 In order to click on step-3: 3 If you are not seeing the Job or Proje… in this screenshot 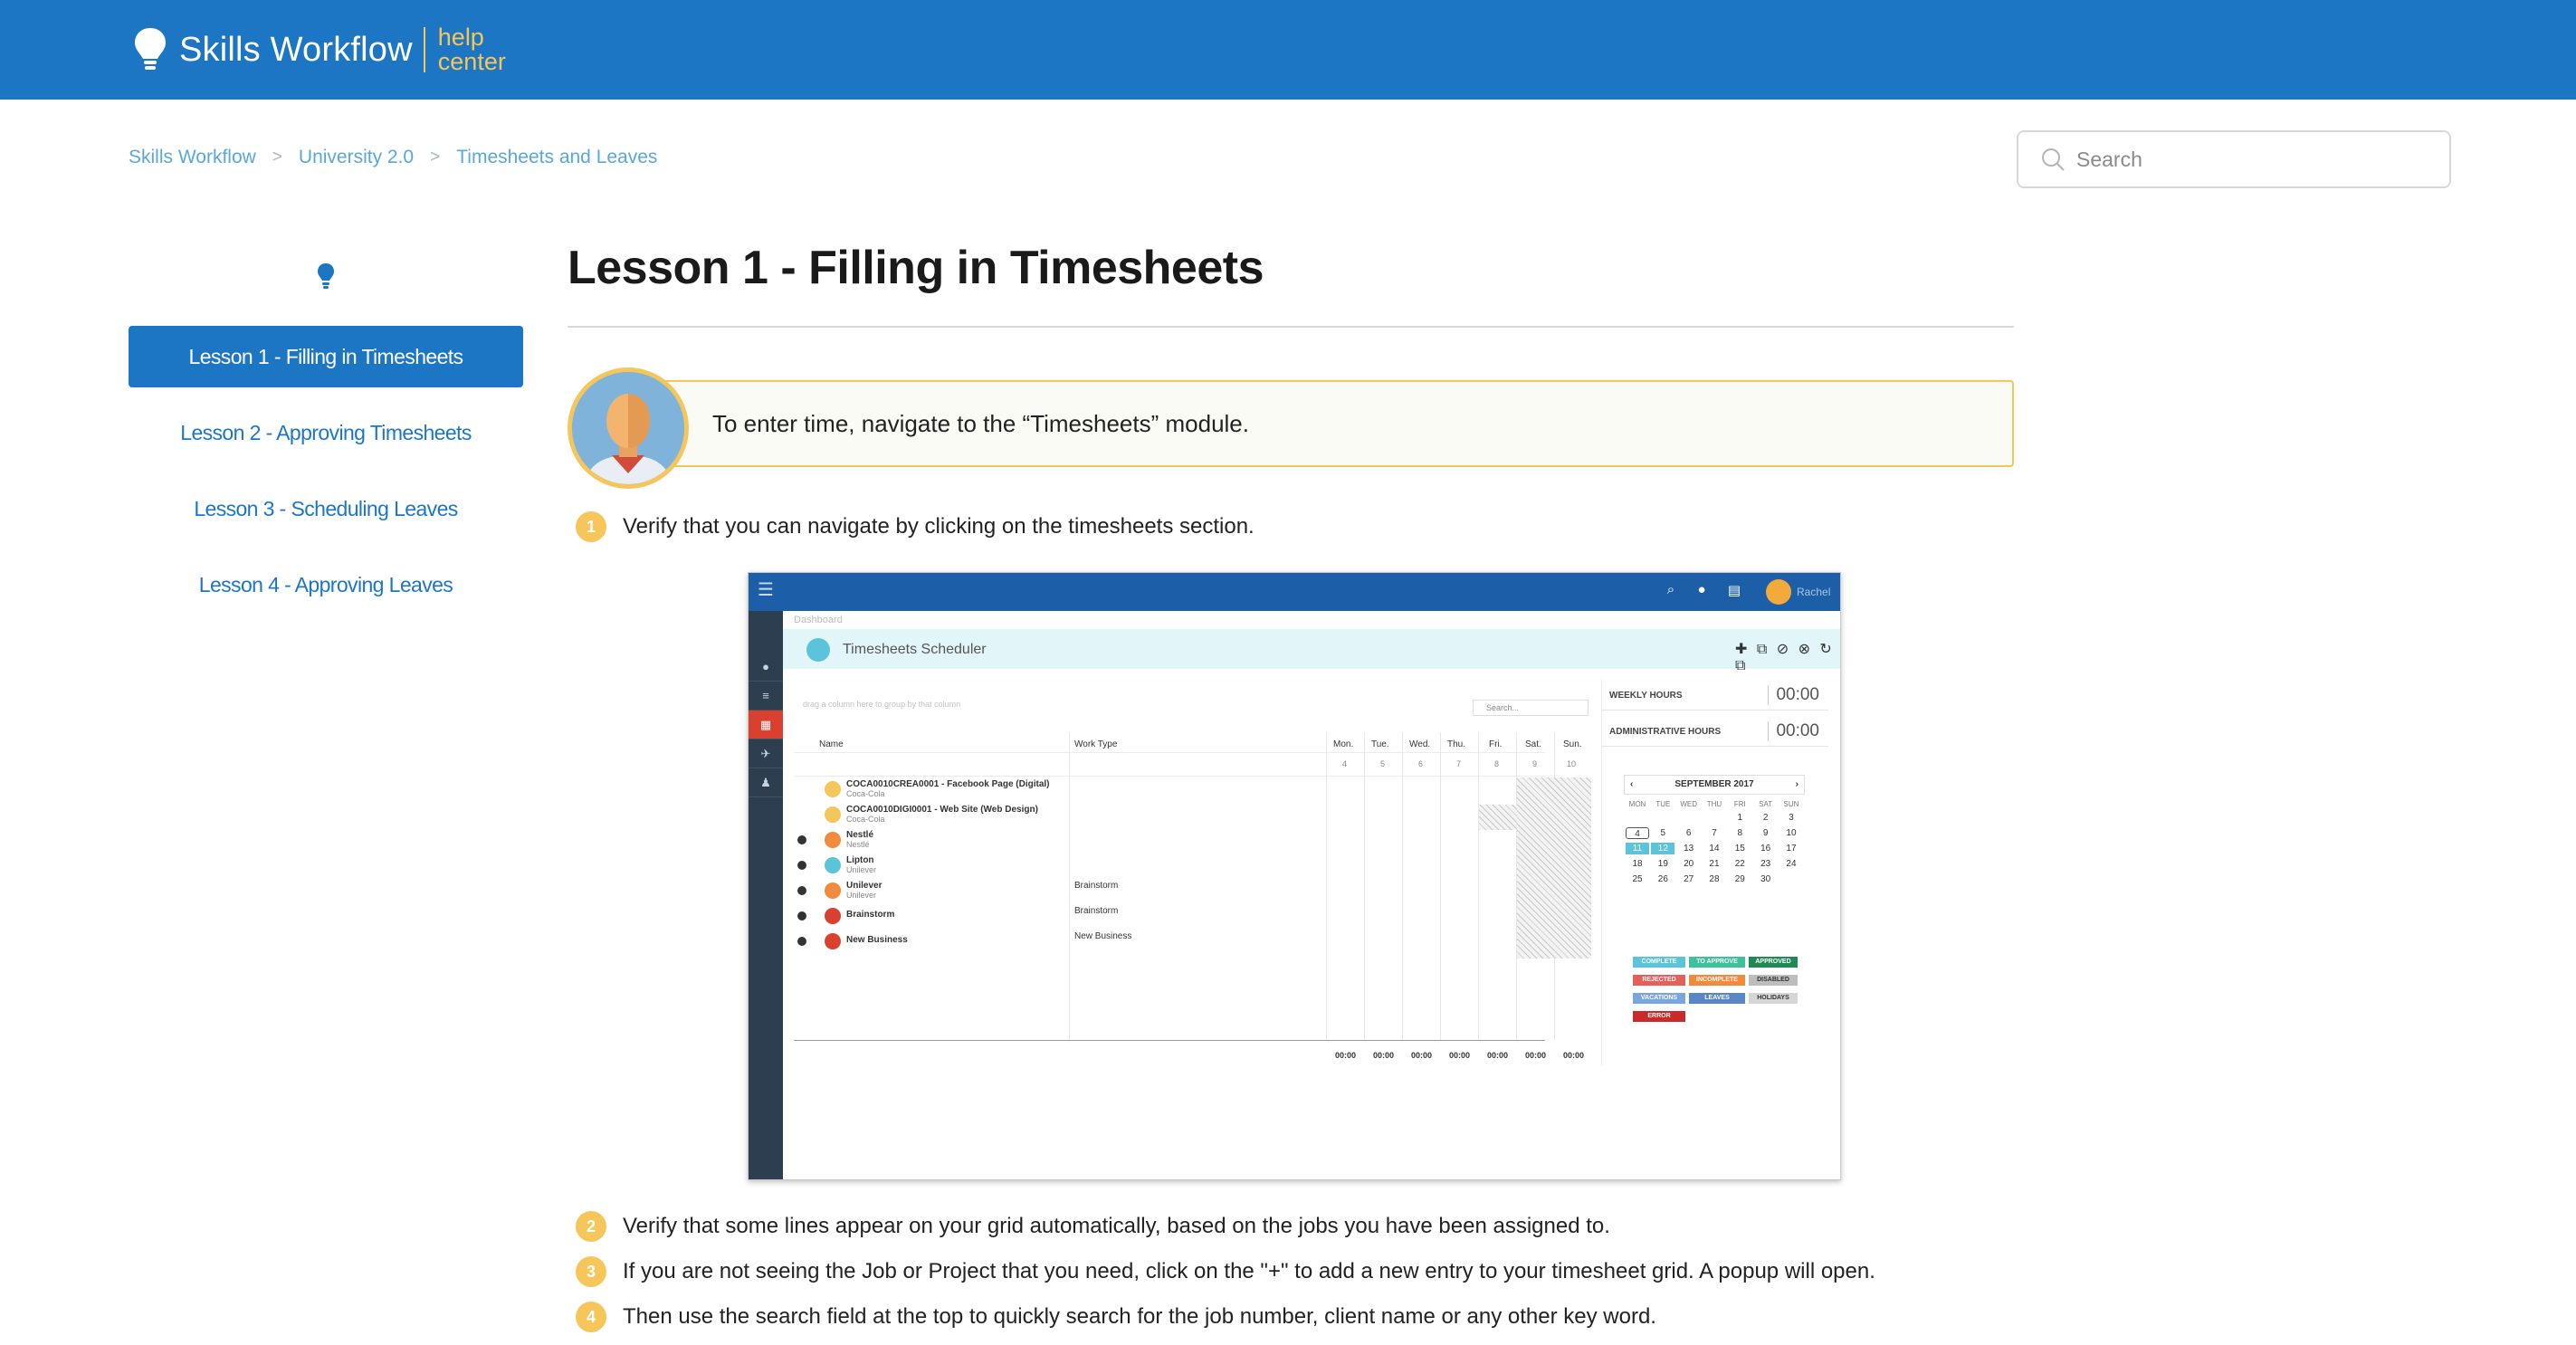, I will do `click(1226, 1271)`.